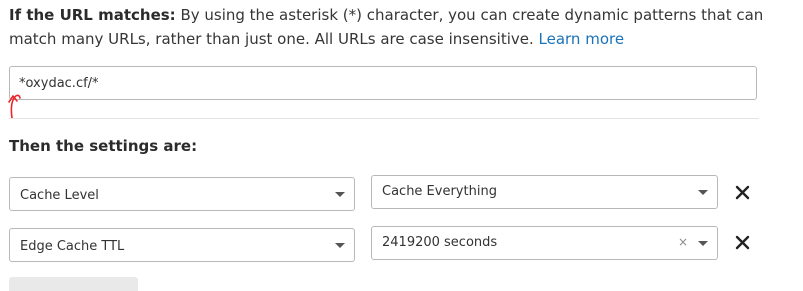  What do you see at coordinates (384, 118) in the screenshot?
I see `section-divider` at bounding box center [384, 118].